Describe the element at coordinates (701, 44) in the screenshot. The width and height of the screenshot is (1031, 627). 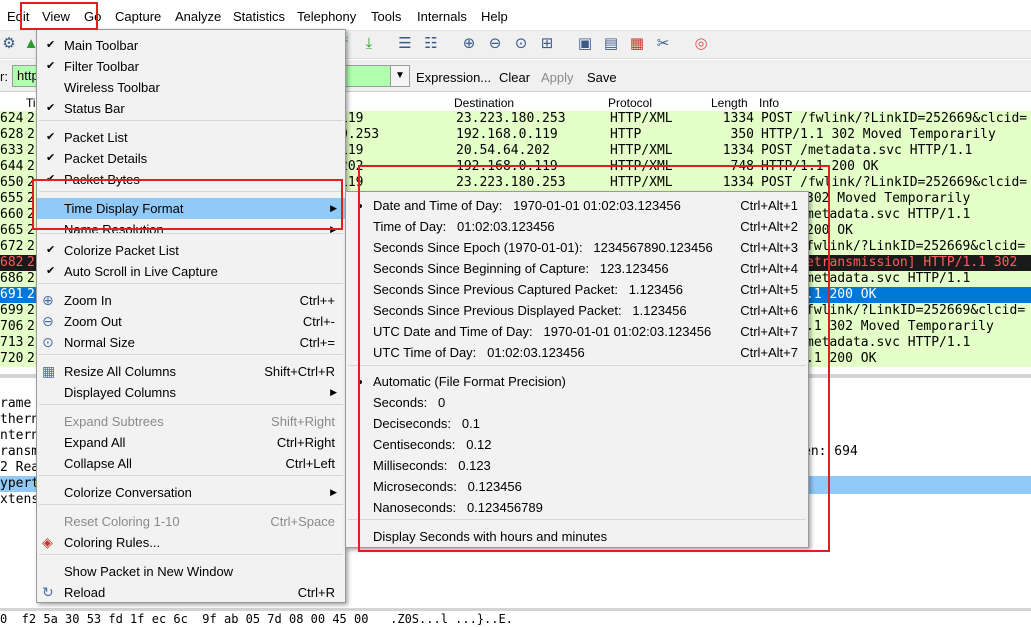
I see `help-icon: ◎` at that location.